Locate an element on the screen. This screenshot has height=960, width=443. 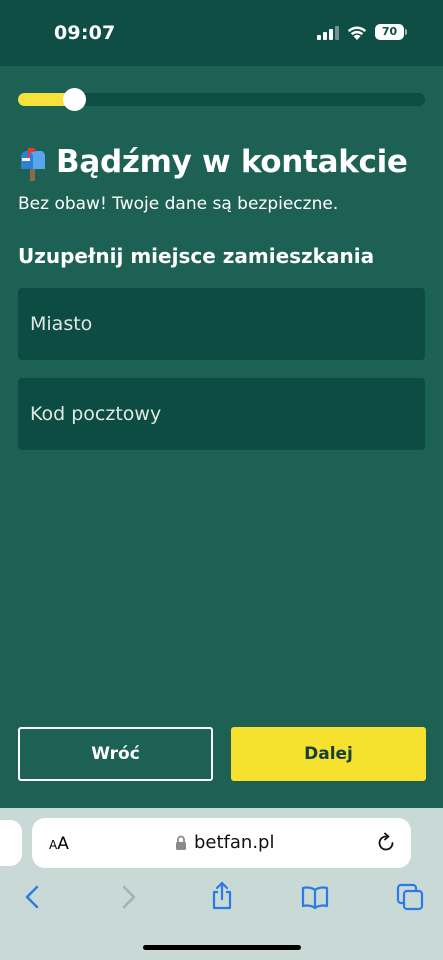
postal-code-input is located at coordinates (221, 414).